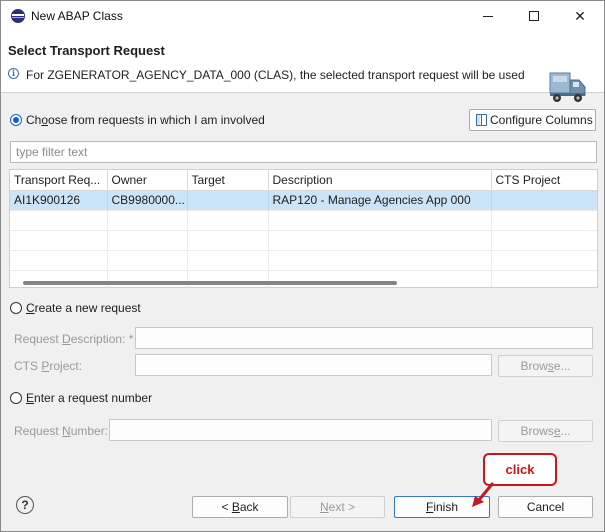 The width and height of the screenshot is (605, 532). I want to click on configure-columns-button: Configure Columns, so click(532, 120).